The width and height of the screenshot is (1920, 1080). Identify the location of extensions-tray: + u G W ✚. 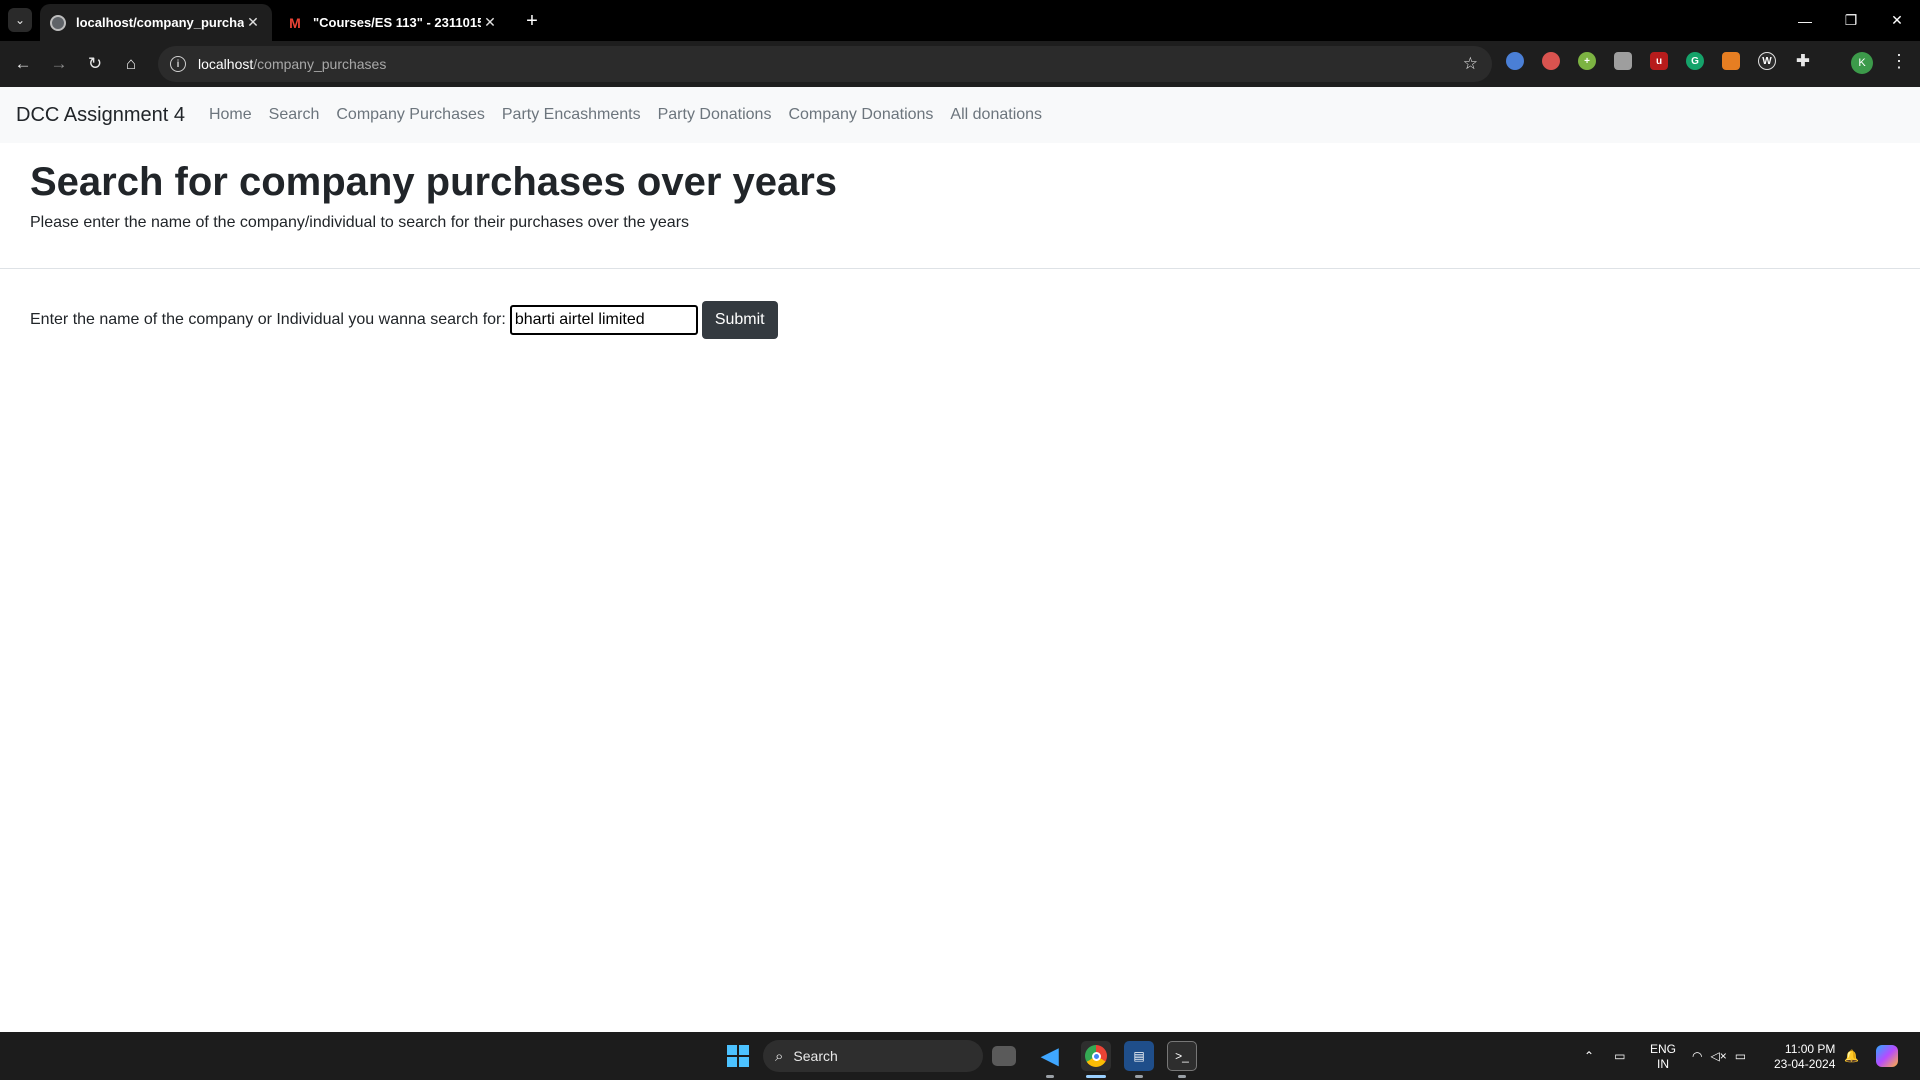
(1668, 61).